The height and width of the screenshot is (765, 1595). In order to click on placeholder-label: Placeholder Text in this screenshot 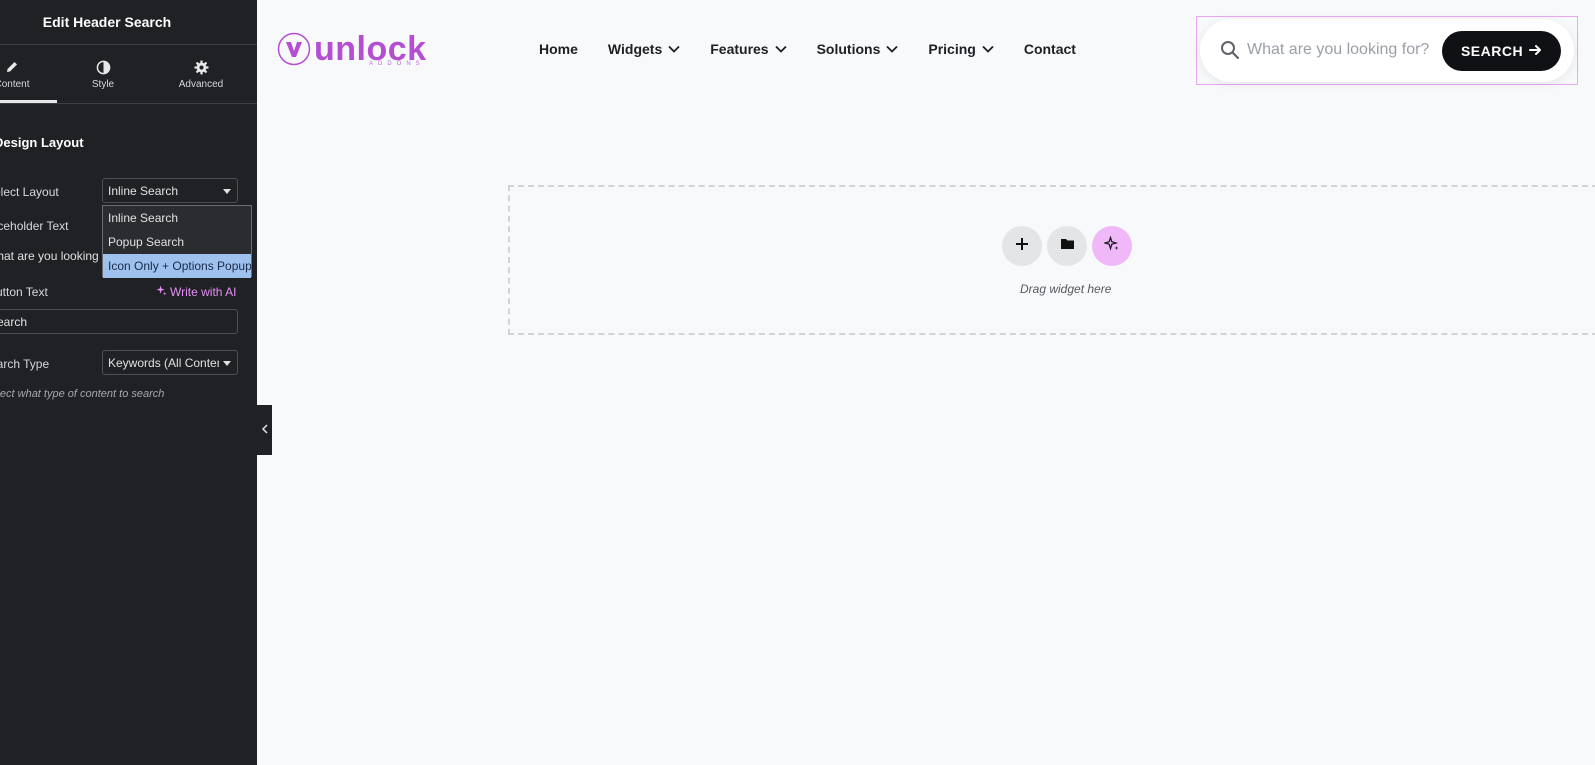, I will do `click(34, 226)`.